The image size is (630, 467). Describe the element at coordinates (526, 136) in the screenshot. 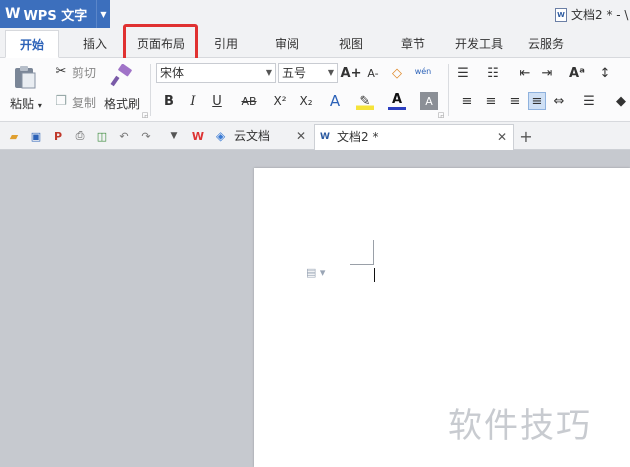

I see `new-tab-button: +` at that location.